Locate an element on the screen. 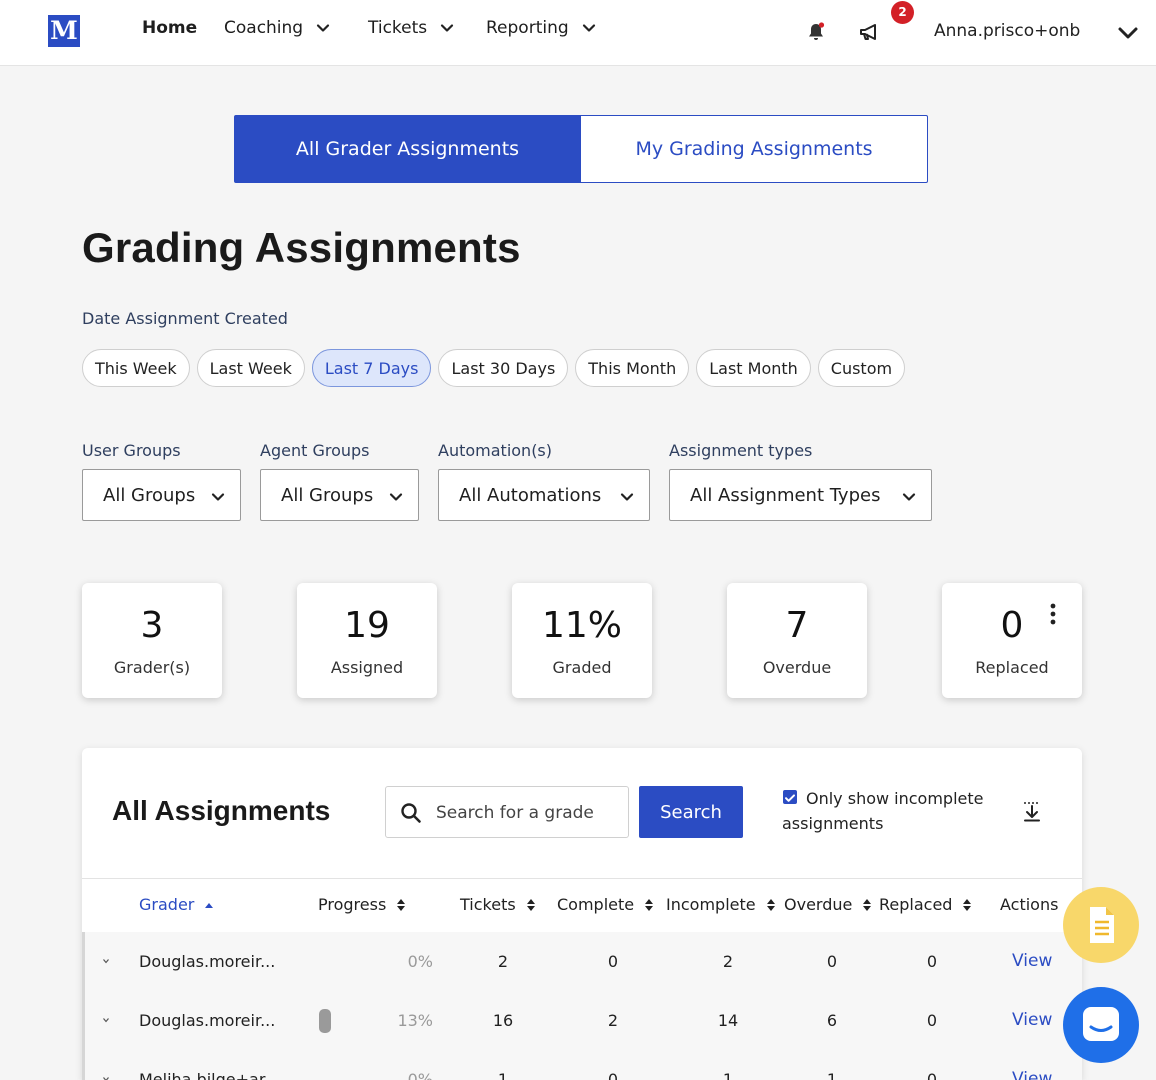 The width and height of the screenshot is (1156, 1080). cell-incomplete: 2 is located at coordinates (728, 961).